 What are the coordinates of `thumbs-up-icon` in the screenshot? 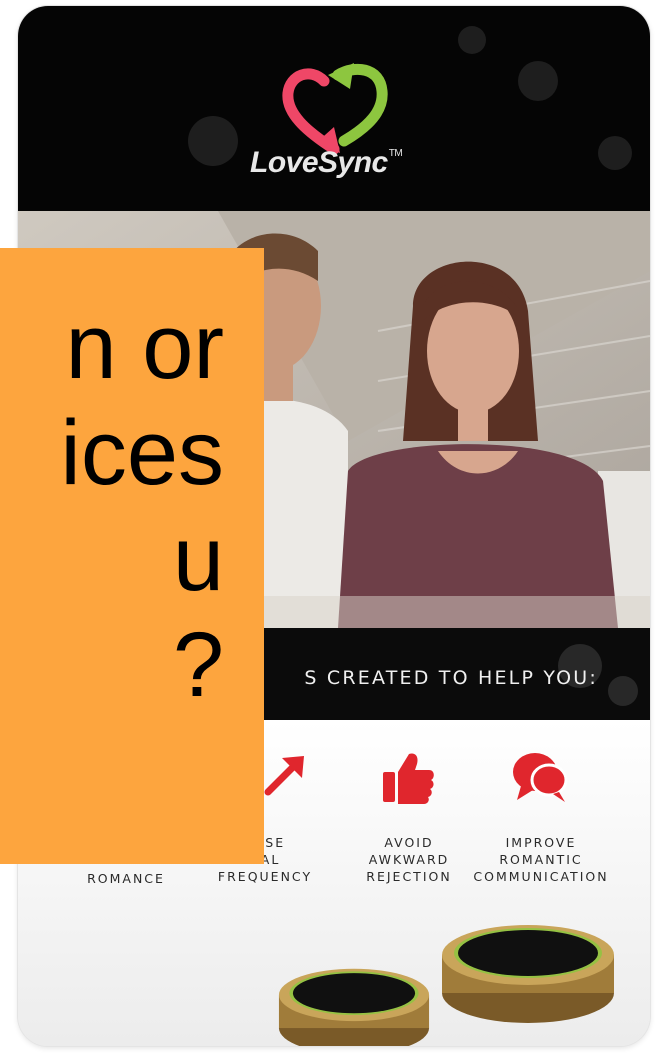 It's located at (408, 778).